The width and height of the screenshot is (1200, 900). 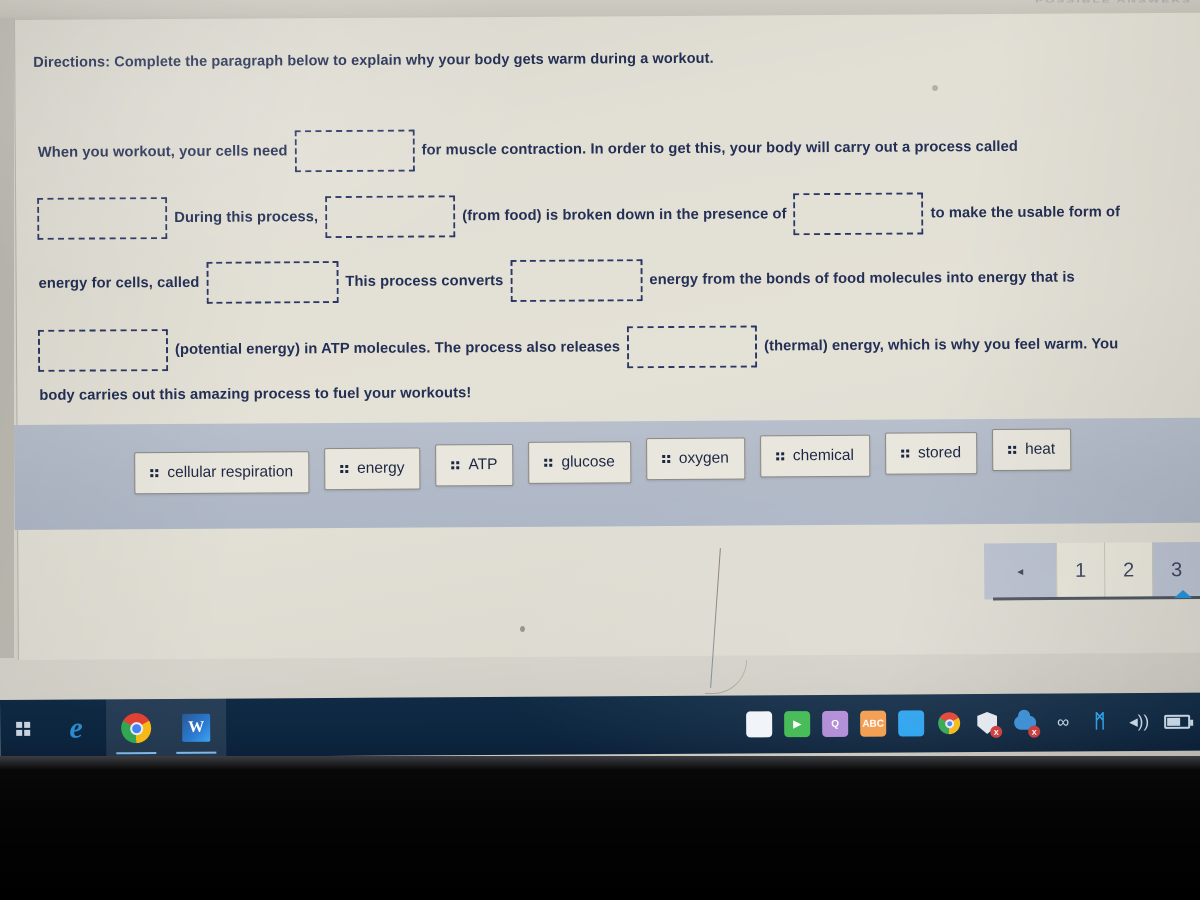 What do you see at coordinates (381, 468) in the screenshot?
I see `word-chip-label: energy` at bounding box center [381, 468].